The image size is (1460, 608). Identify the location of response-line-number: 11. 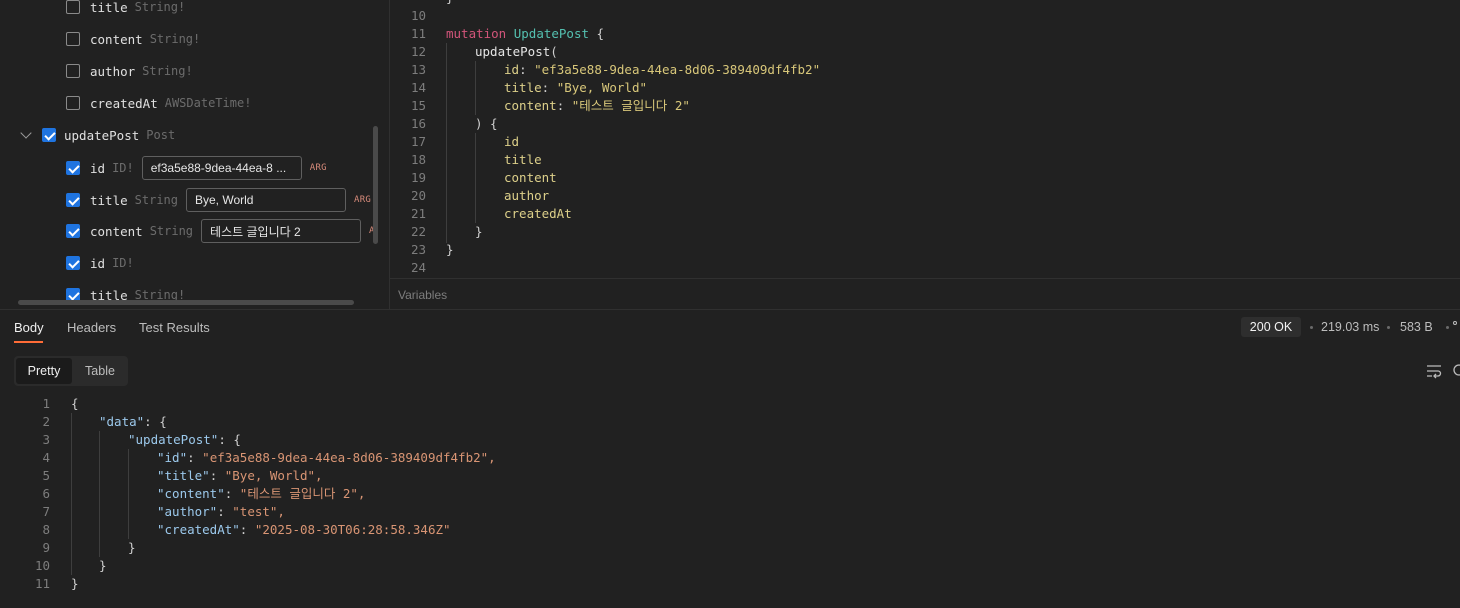
(42, 583).